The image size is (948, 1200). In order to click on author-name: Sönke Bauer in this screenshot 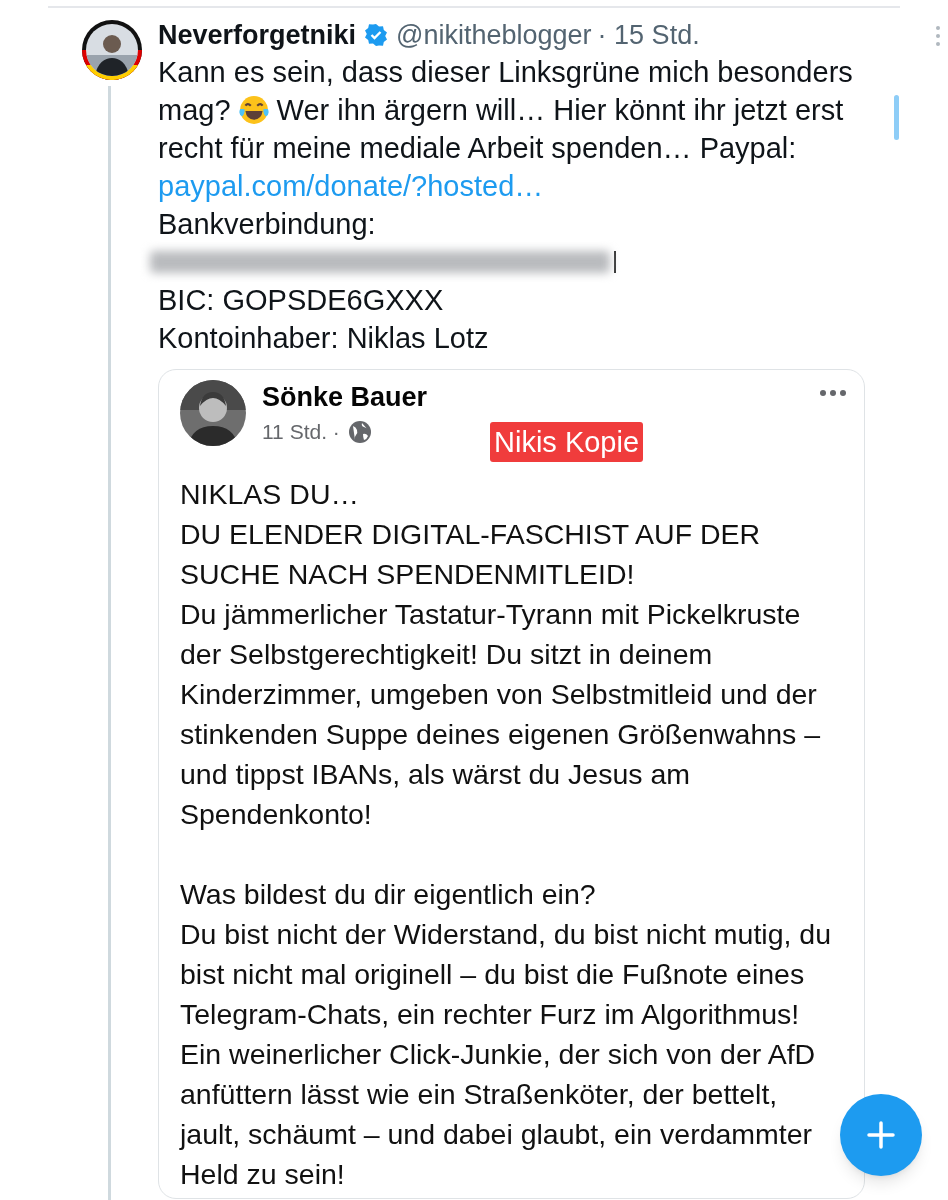, I will do `click(345, 397)`.